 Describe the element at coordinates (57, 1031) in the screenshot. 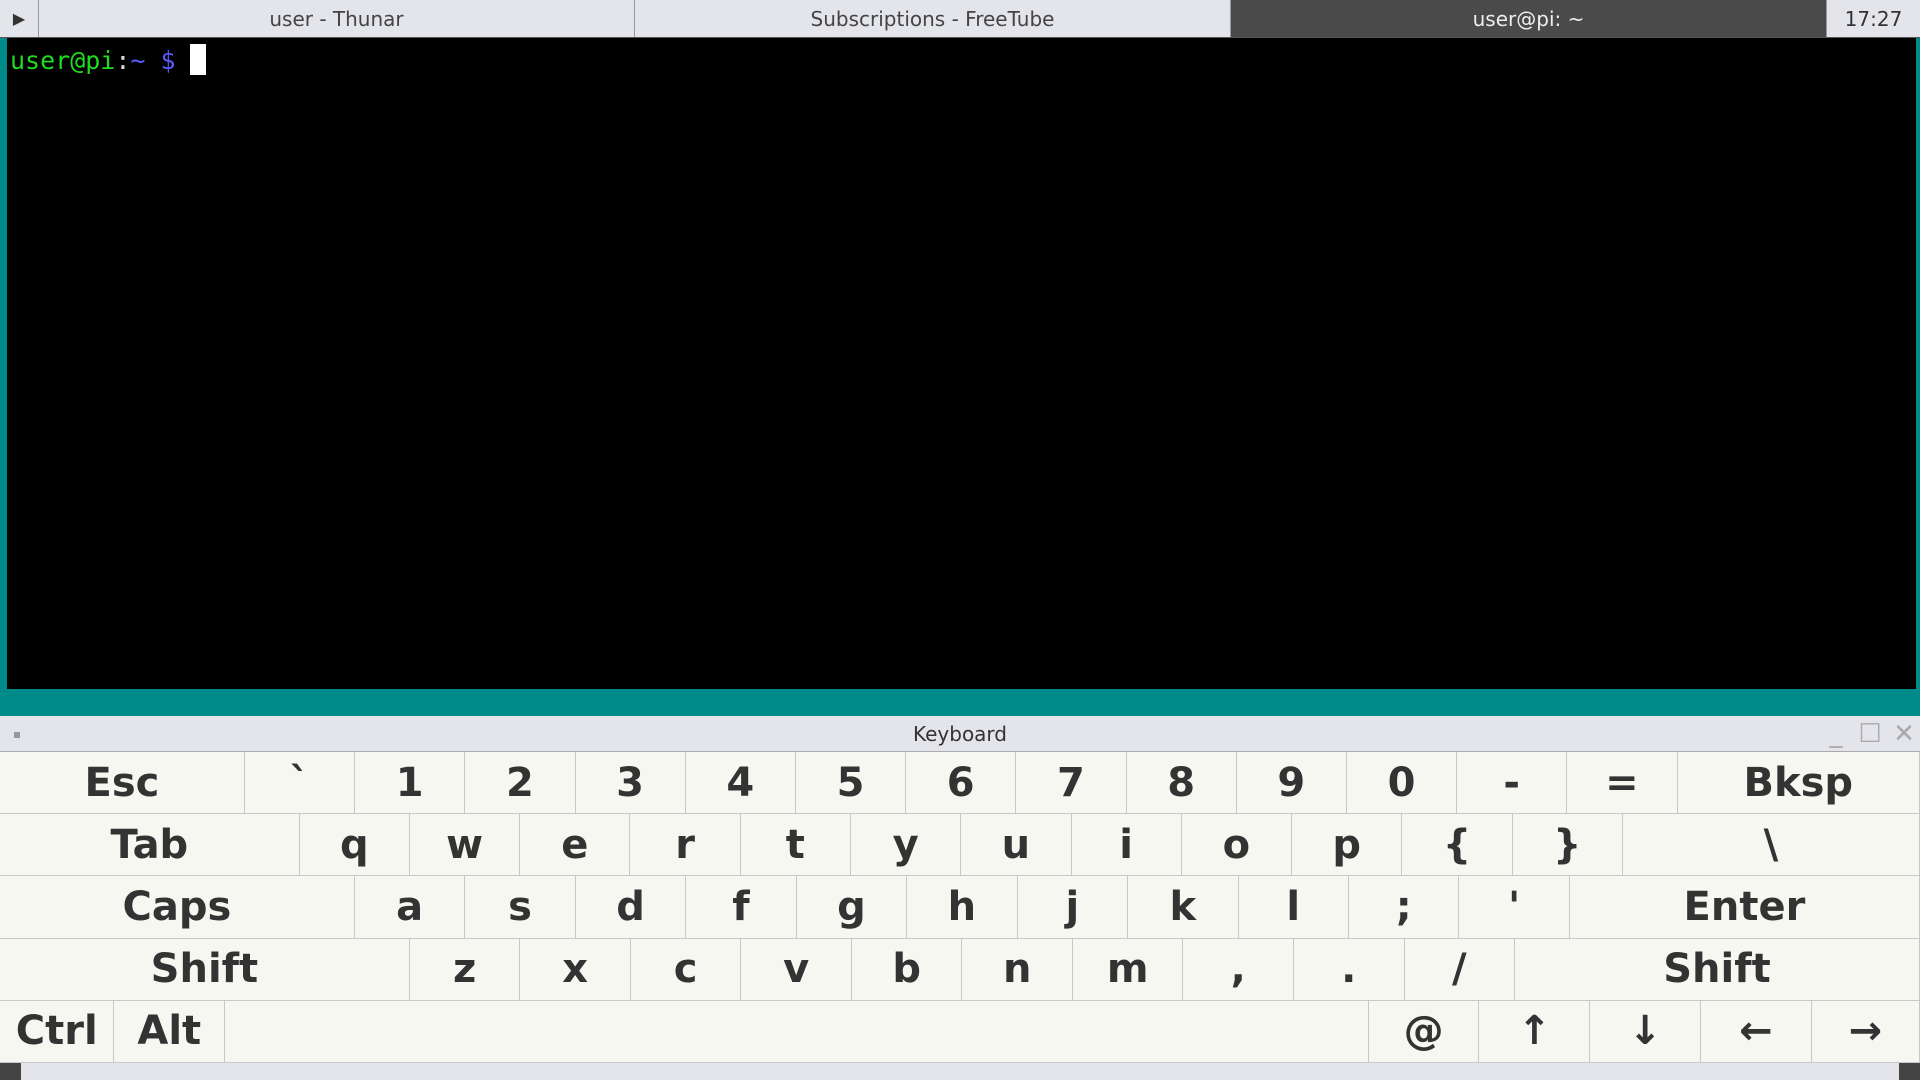

I see `key-ctrl: Ctrl` at that location.